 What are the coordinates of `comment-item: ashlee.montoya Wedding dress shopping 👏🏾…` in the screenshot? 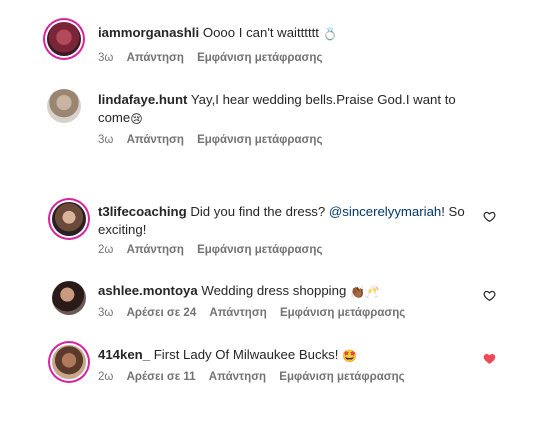 It's located at (274, 303).